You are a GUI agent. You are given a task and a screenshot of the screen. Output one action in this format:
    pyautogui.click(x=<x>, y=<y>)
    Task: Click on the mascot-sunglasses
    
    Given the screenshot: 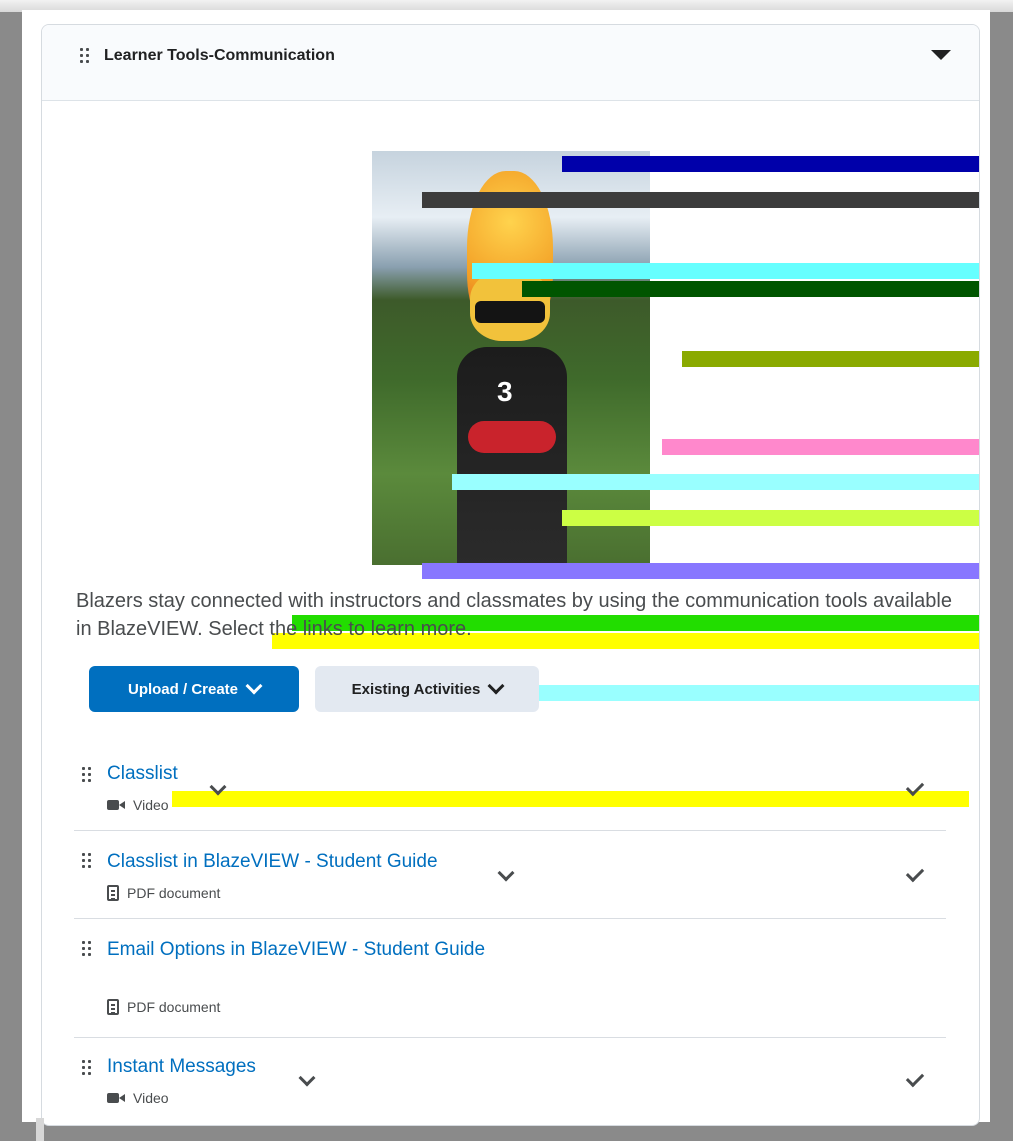 What is the action you would take?
    pyautogui.click(x=510, y=312)
    